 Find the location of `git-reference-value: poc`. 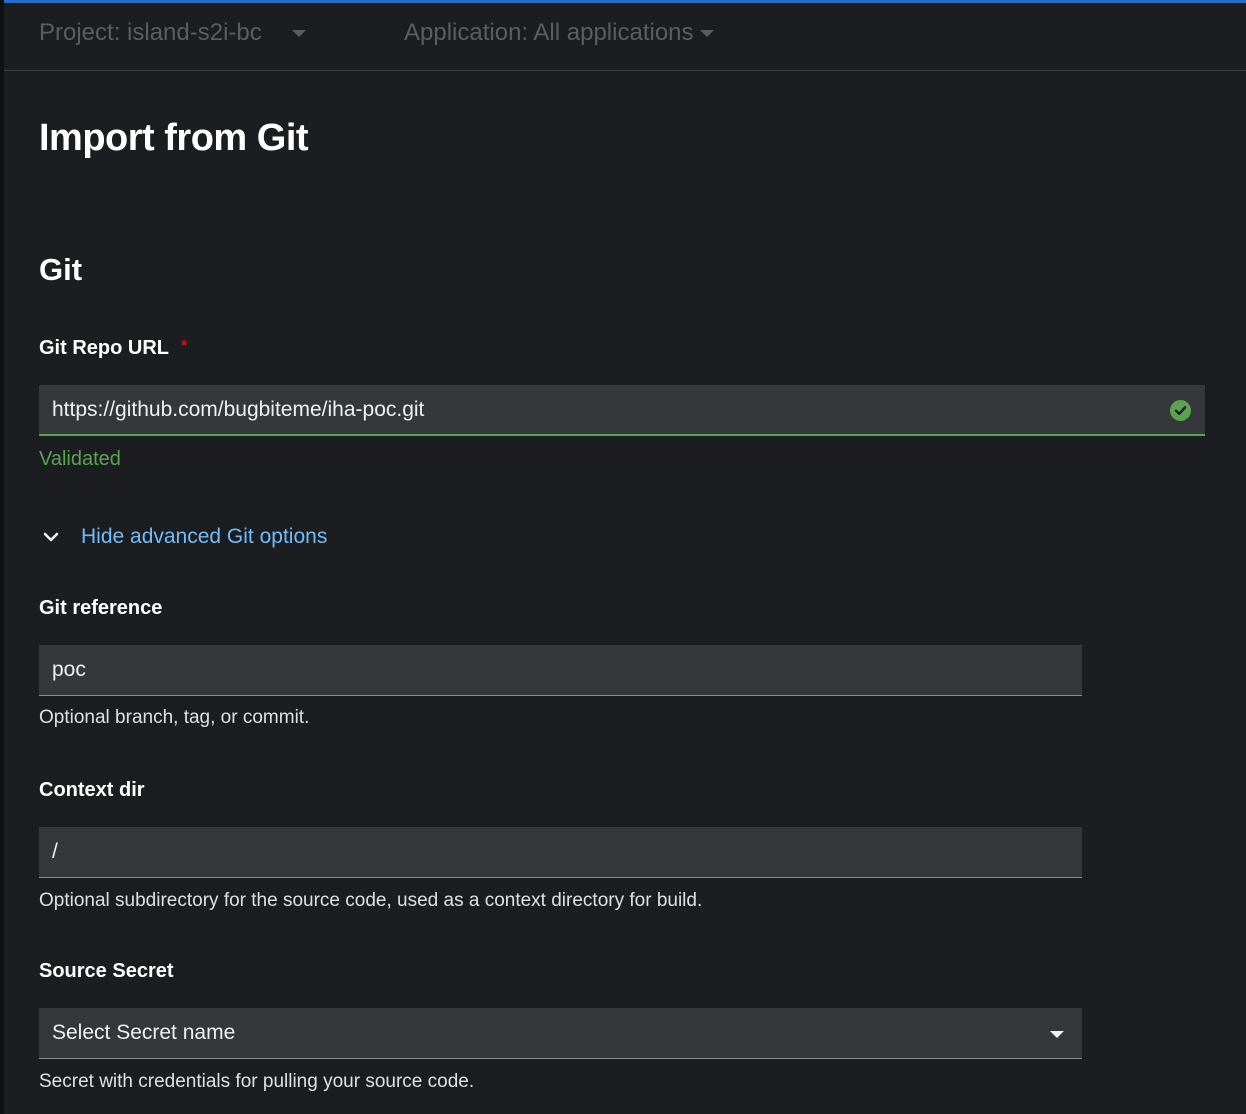

git-reference-value: poc is located at coordinates (69, 669).